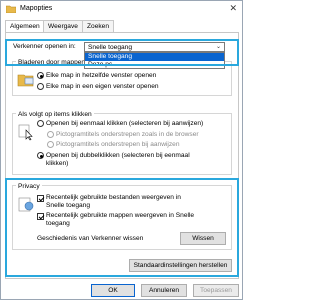  What do you see at coordinates (57, 163) in the screenshot?
I see `radio-double-click-label-cont: klikken)` at bounding box center [57, 163].